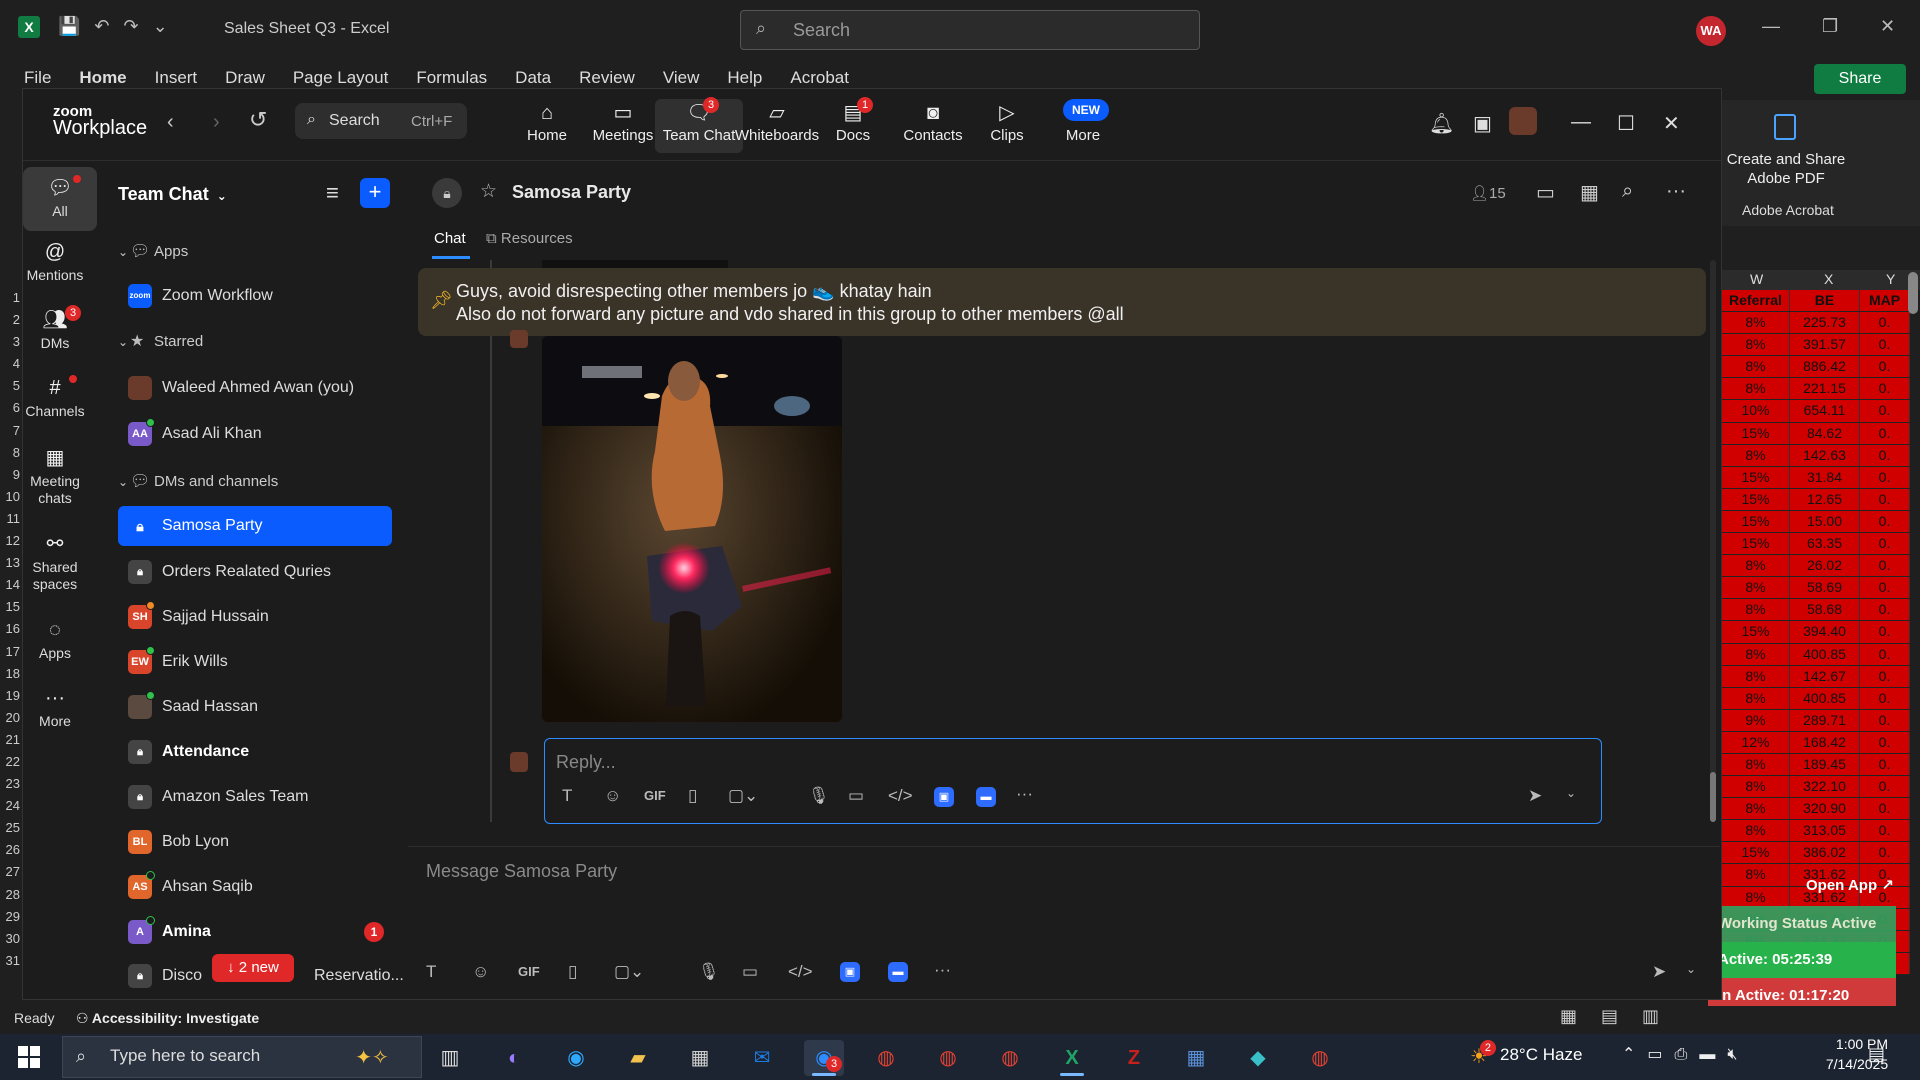  What do you see at coordinates (612, 796) in the screenshot?
I see `emoji-icon: ☺` at bounding box center [612, 796].